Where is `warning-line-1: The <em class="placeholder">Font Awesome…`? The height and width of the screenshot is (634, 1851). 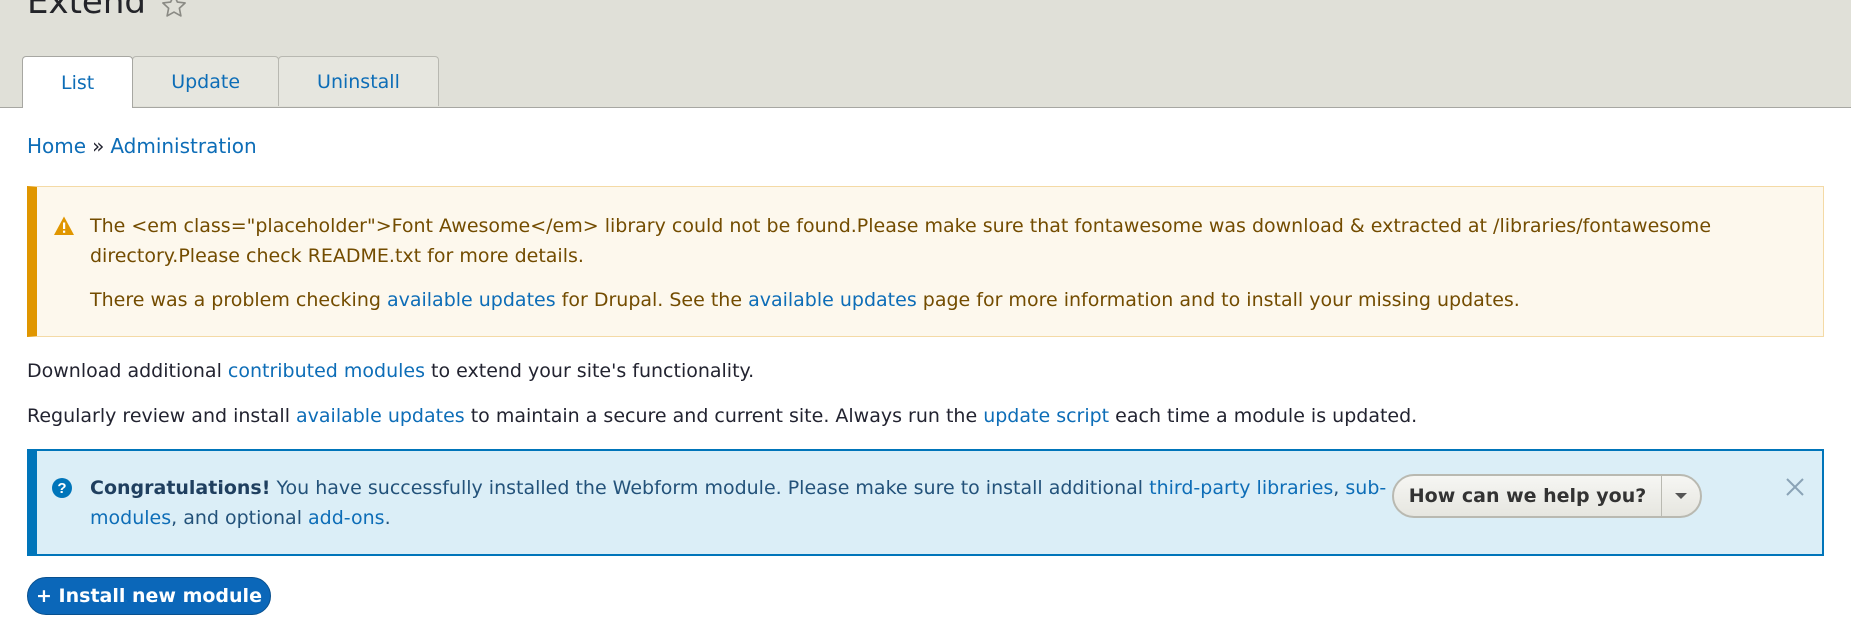
warning-line-1: The <em class="placeholder">Font Awesome… is located at coordinates (901, 241).